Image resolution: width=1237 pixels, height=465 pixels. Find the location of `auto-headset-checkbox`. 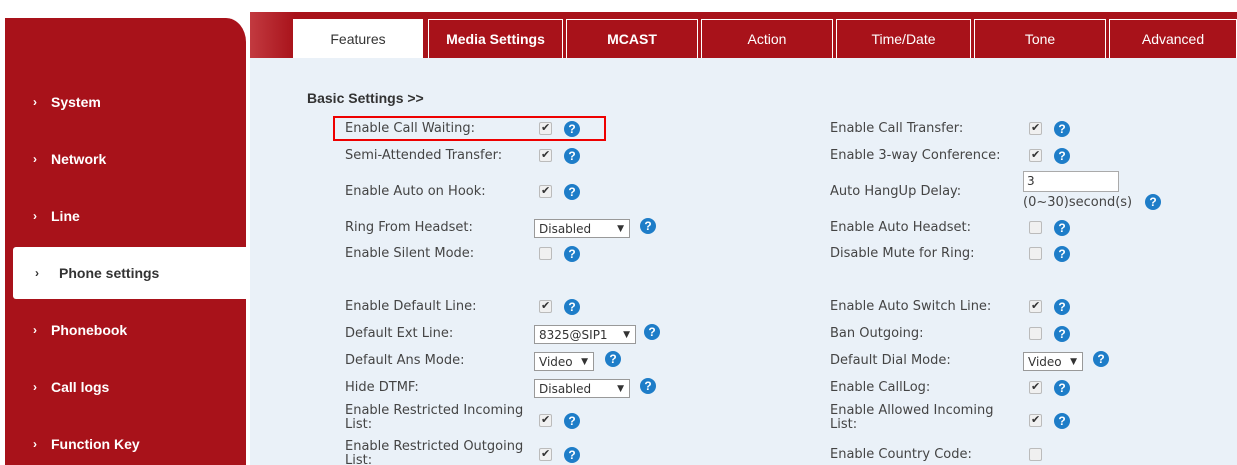

auto-headset-checkbox is located at coordinates (1035, 227).